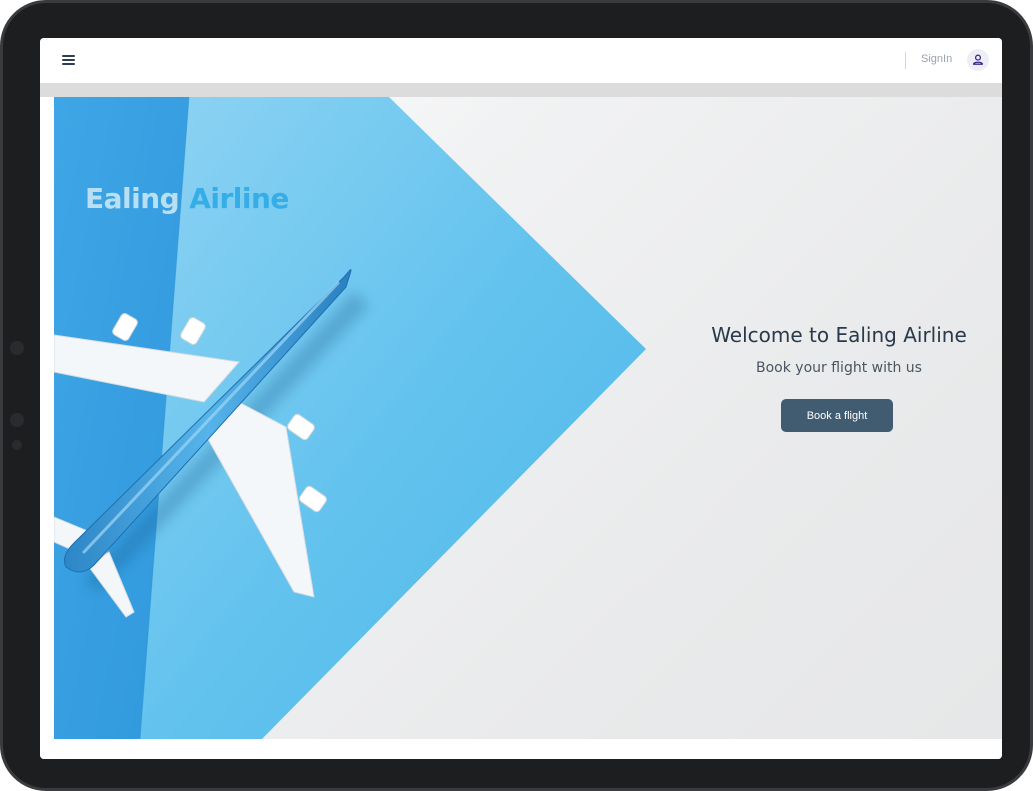 The height and width of the screenshot is (791, 1033). What do you see at coordinates (837, 415) in the screenshot?
I see `book-flight-button: Book a flight` at bounding box center [837, 415].